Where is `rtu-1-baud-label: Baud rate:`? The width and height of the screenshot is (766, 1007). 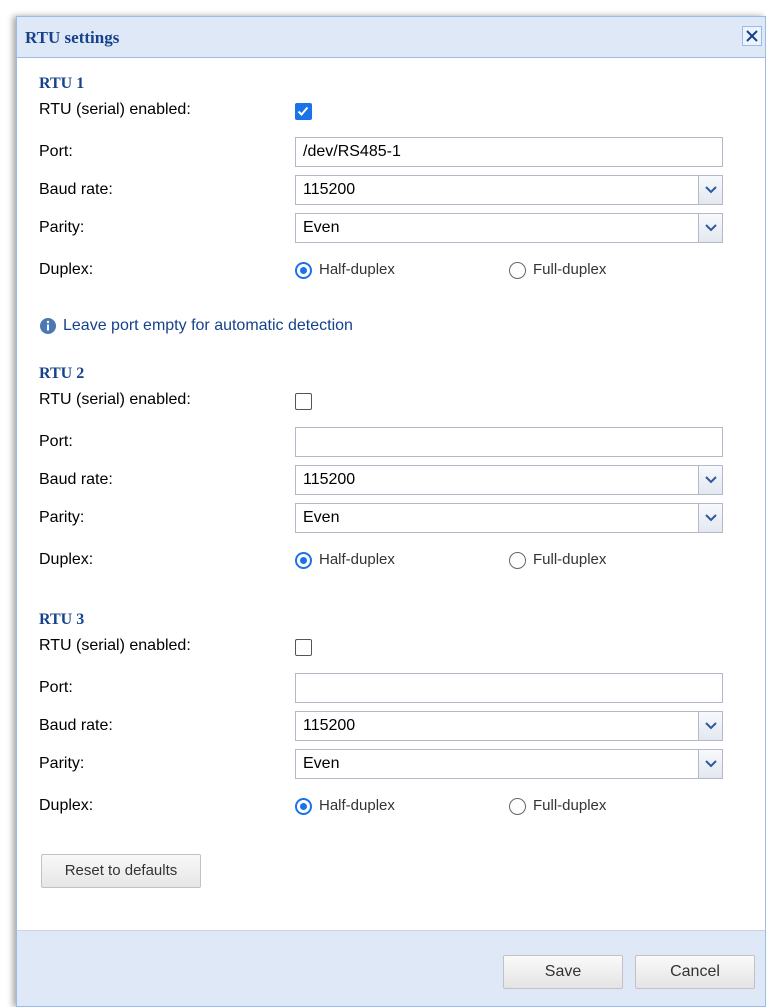 rtu-1-baud-label: Baud rate: is located at coordinates (76, 189).